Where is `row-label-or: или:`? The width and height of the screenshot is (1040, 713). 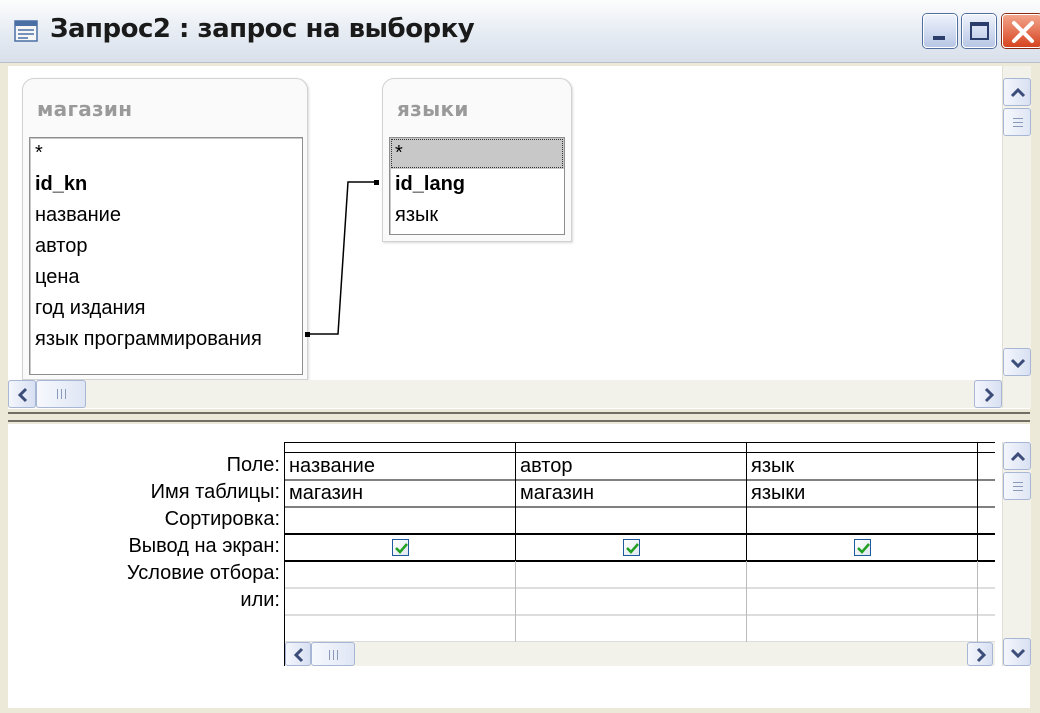
row-label-or: или: is located at coordinates (260, 600).